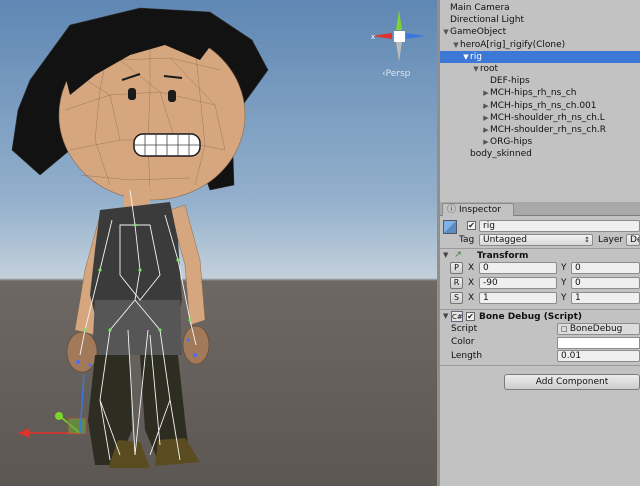 This screenshot has width=640, height=486. What do you see at coordinates (503, 256) in the screenshot?
I see `transform-title: Transform` at bounding box center [503, 256].